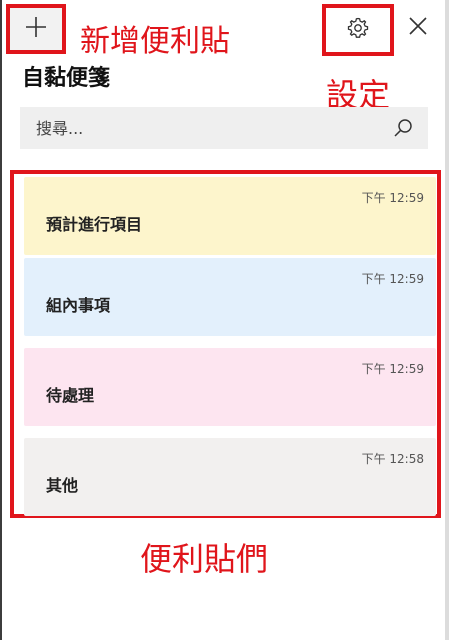 The width and height of the screenshot is (449, 640). Describe the element at coordinates (78, 305) in the screenshot. I see `note-title: 組內事項` at that location.